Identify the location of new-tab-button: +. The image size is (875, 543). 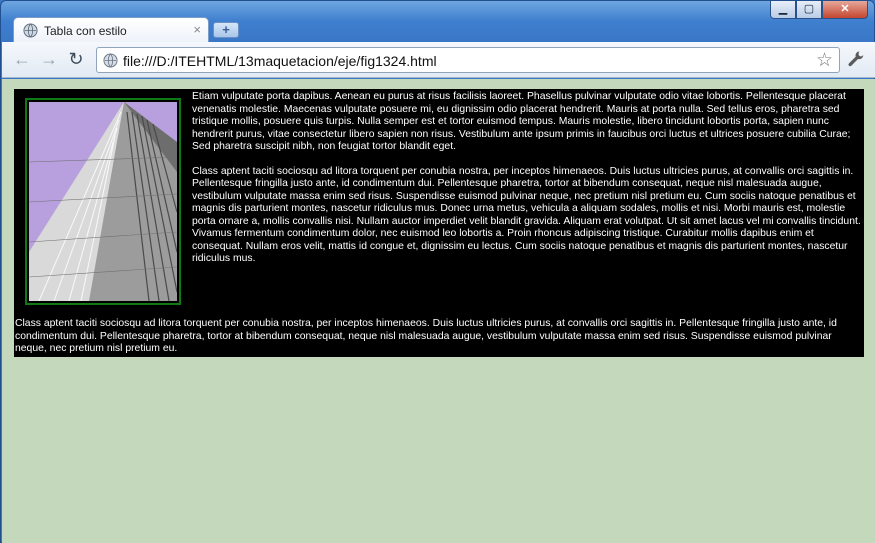
(226, 30).